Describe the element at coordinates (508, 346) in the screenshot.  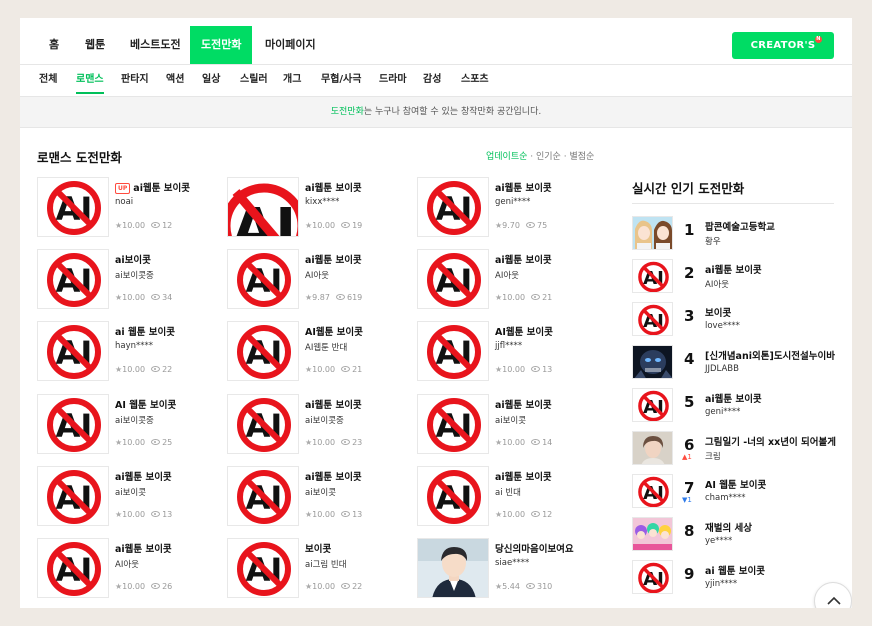
I see `comic-author: jjfl****` at that location.